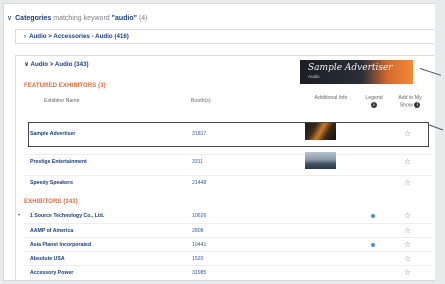 This screenshot has width=445, height=284. What do you see at coordinates (47, 259) in the screenshot?
I see `exhibitor-name-link: Absolute USA` at bounding box center [47, 259].